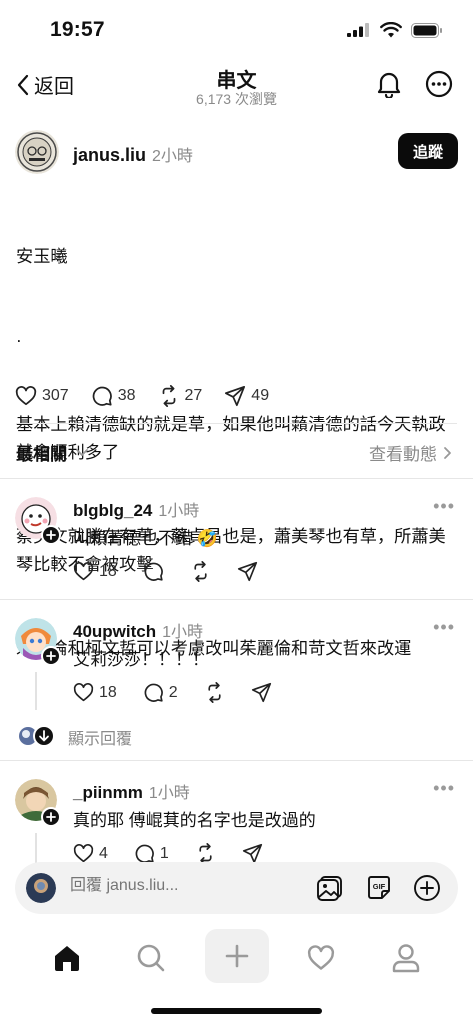  I want to click on share-button: 49, so click(246, 396).